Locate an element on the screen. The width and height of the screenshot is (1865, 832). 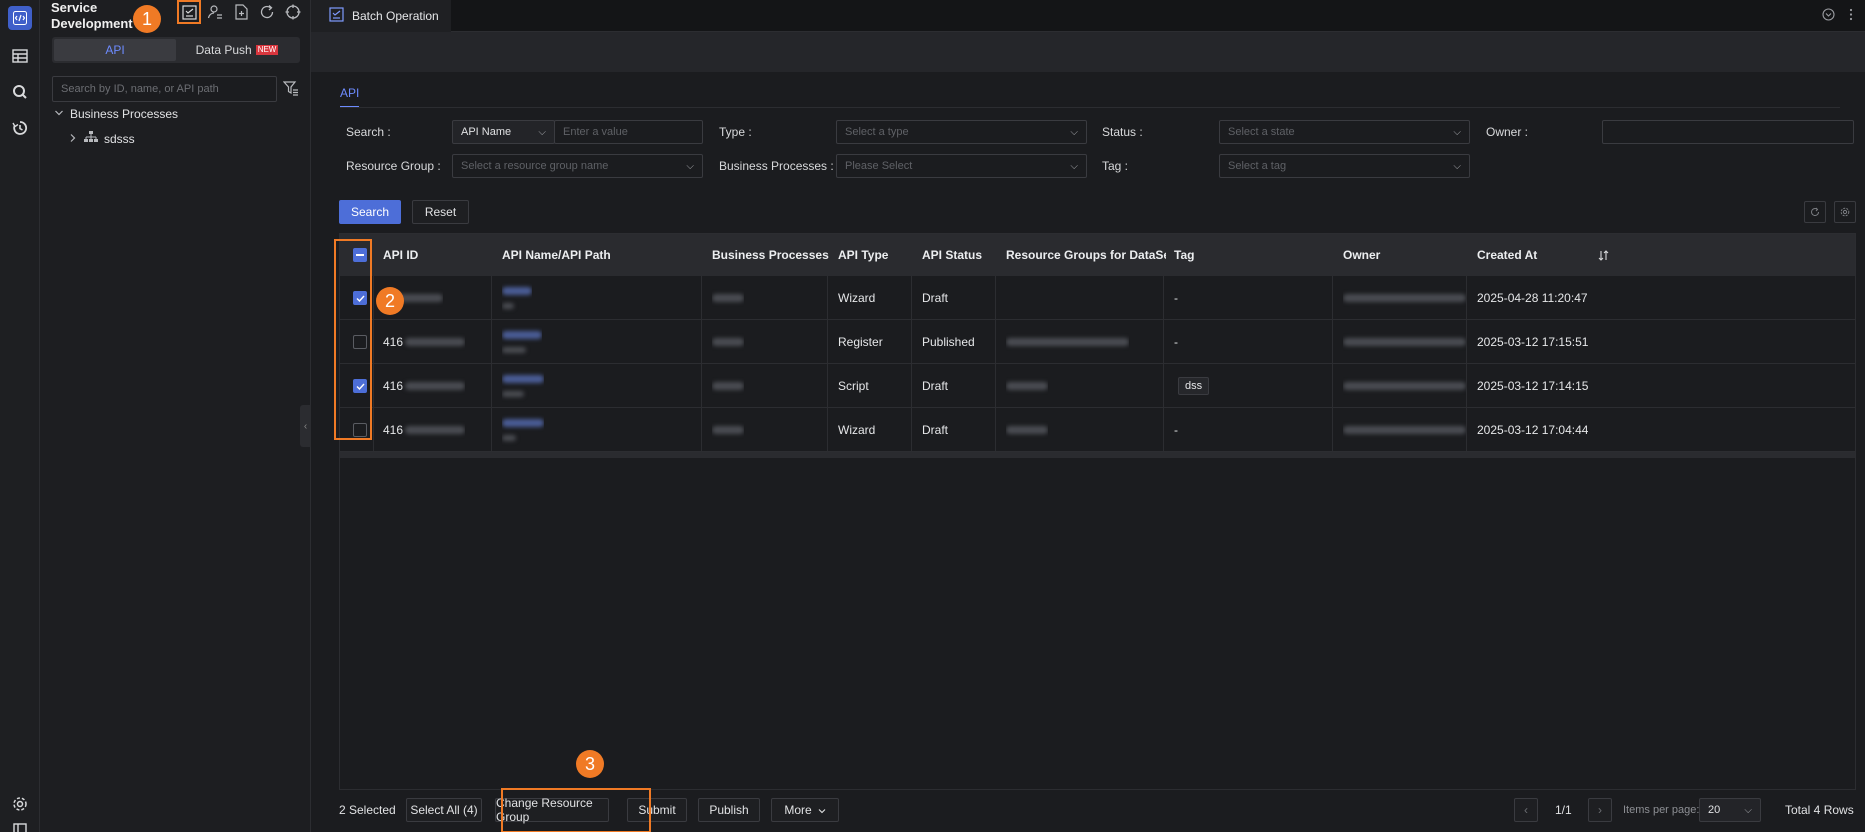
type-select: Select a type ⌵ is located at coordinates (961, 132).